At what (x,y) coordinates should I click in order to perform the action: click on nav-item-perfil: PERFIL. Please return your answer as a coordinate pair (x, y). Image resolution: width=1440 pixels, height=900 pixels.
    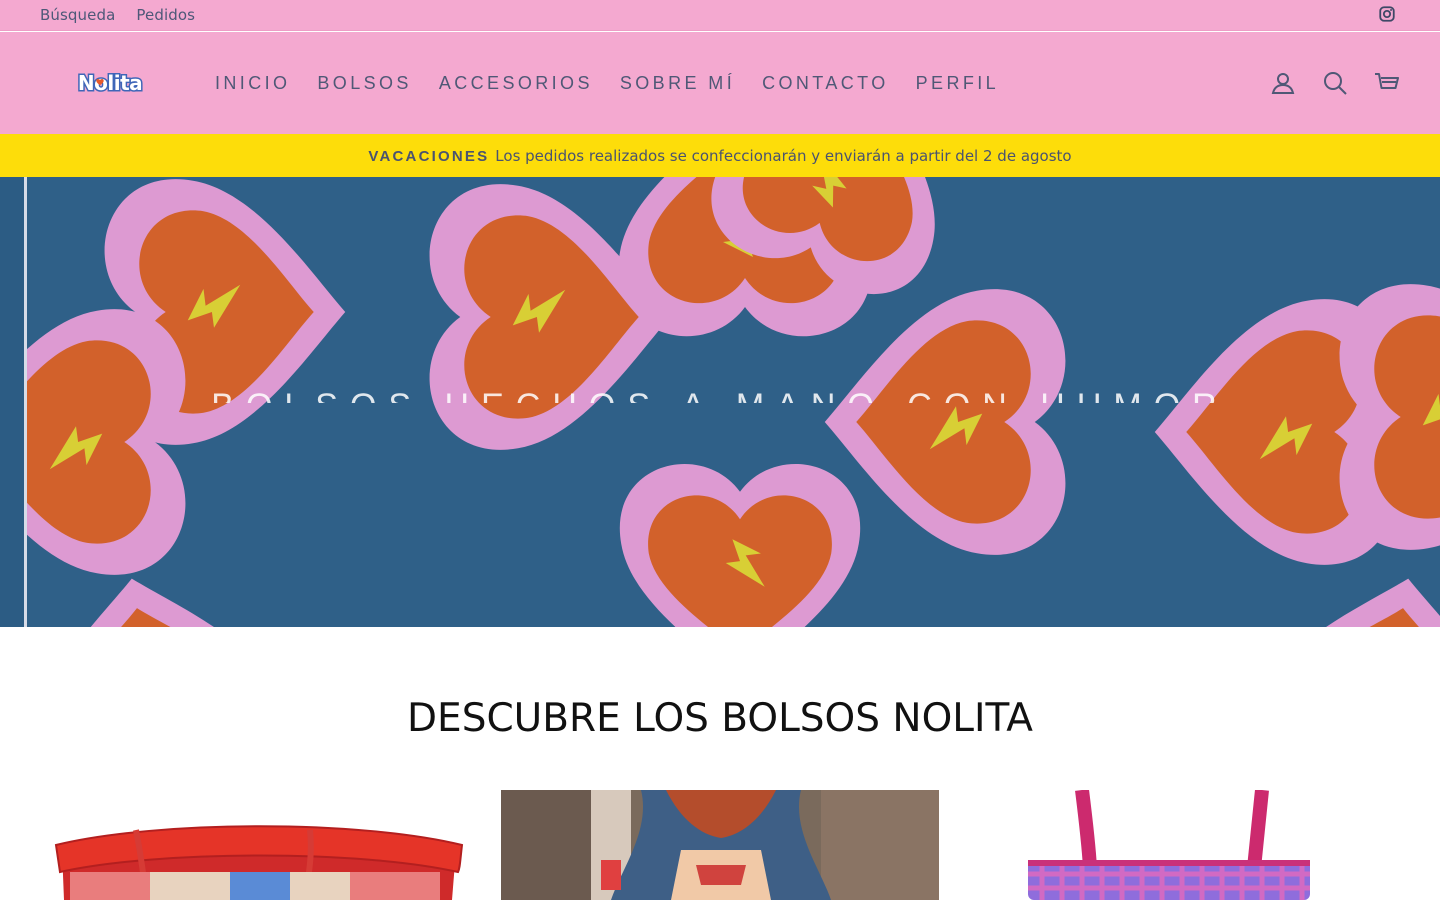
    Looking at the image, I should click on (957, 83).